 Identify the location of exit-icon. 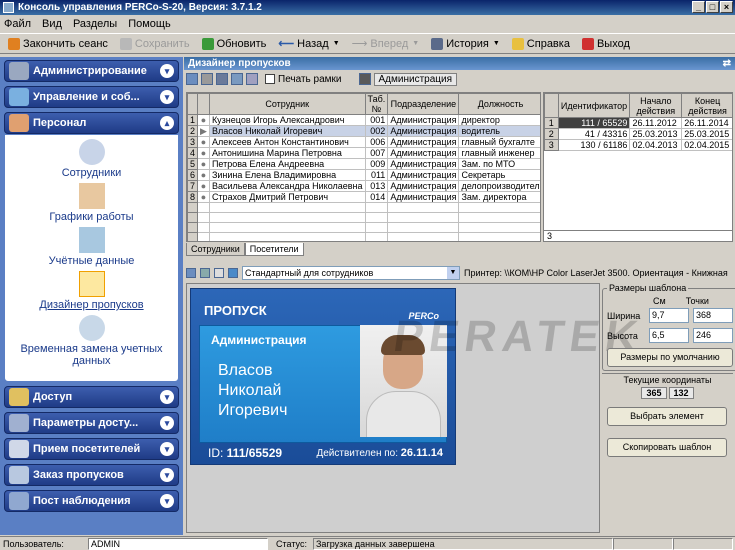
(587, 43).